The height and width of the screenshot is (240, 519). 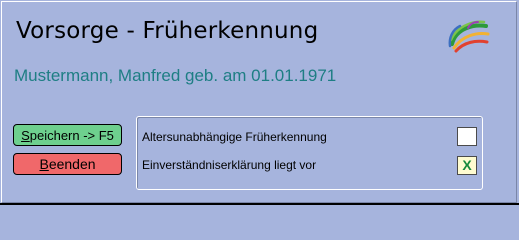 What do you see at coordinates (229, 165) in the screenshot?
I see `option-label-consent: Einverständniserklärung liegt vor` at bounding box center [229, 165].